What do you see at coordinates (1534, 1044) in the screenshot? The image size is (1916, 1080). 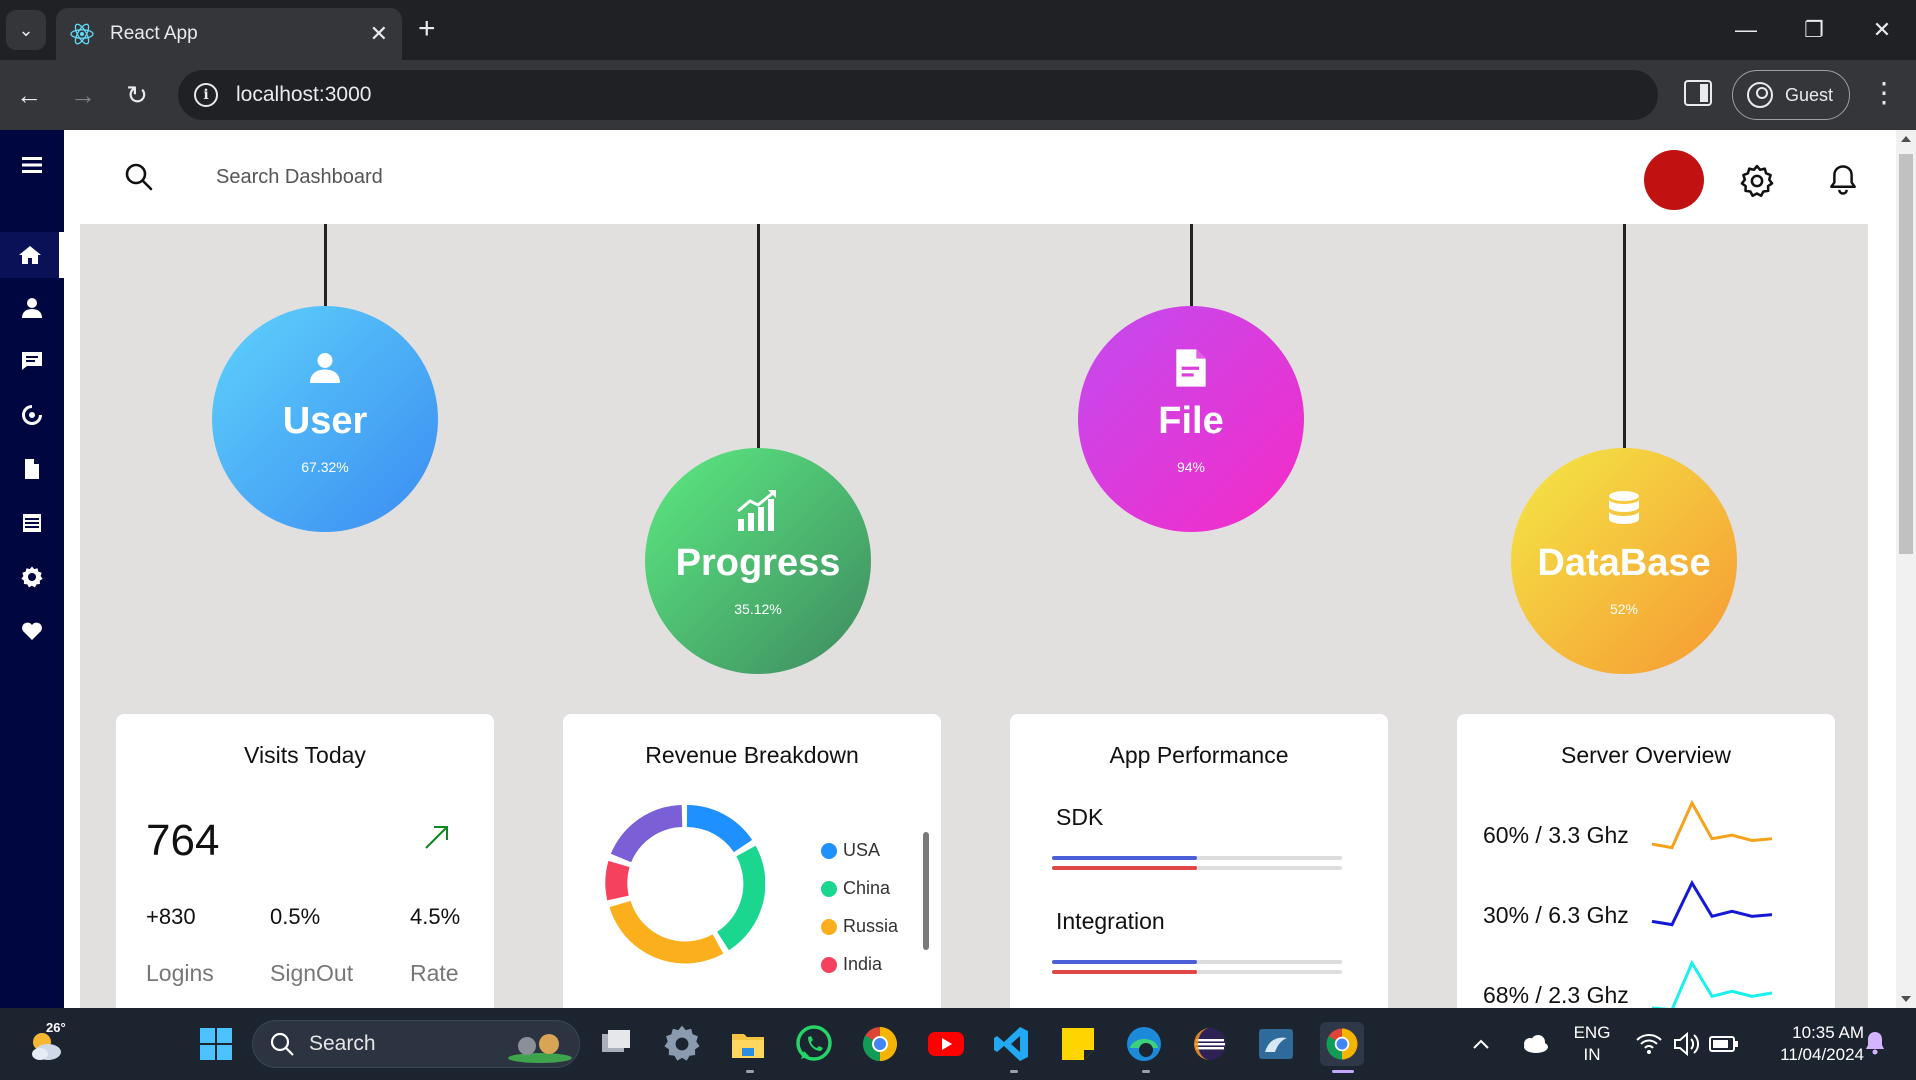 I see `onedrive-cloud-icon` at bounding box center [1534, 1044].